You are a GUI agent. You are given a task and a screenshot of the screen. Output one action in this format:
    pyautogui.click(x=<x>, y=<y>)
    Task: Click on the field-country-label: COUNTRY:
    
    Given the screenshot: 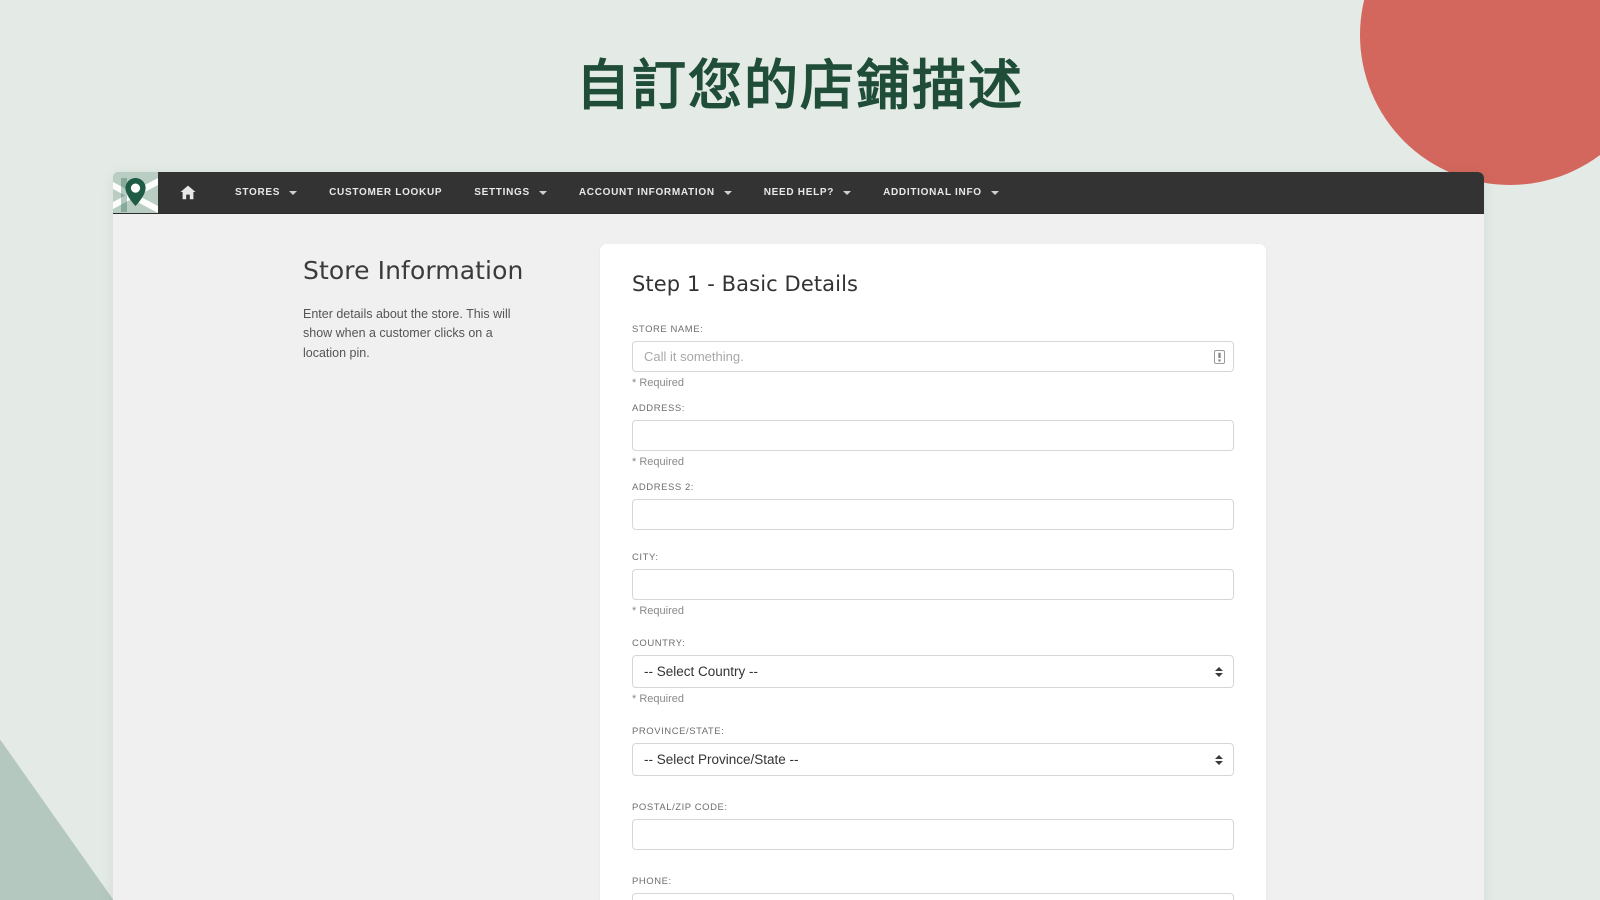 What is the action you would take?
    pyautogui.click(x=659, y=643)
    